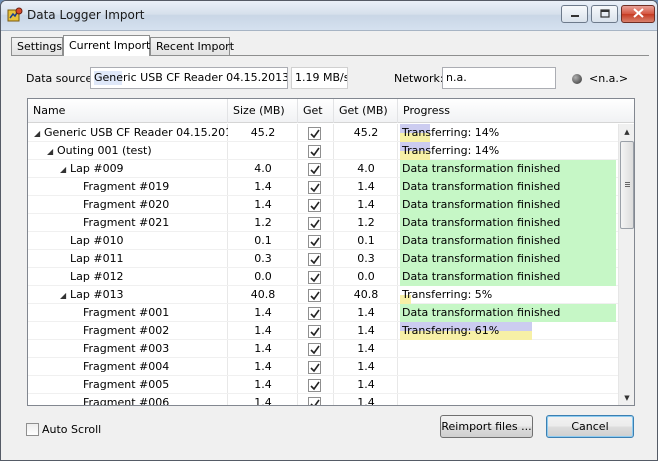 This screenshot has width=658, height=461. Describe the element at coordinates (323, 331) in the screenshot. I see `table-row: Fragment #002 1.4 1.4 Transferring: 61%` at that location.